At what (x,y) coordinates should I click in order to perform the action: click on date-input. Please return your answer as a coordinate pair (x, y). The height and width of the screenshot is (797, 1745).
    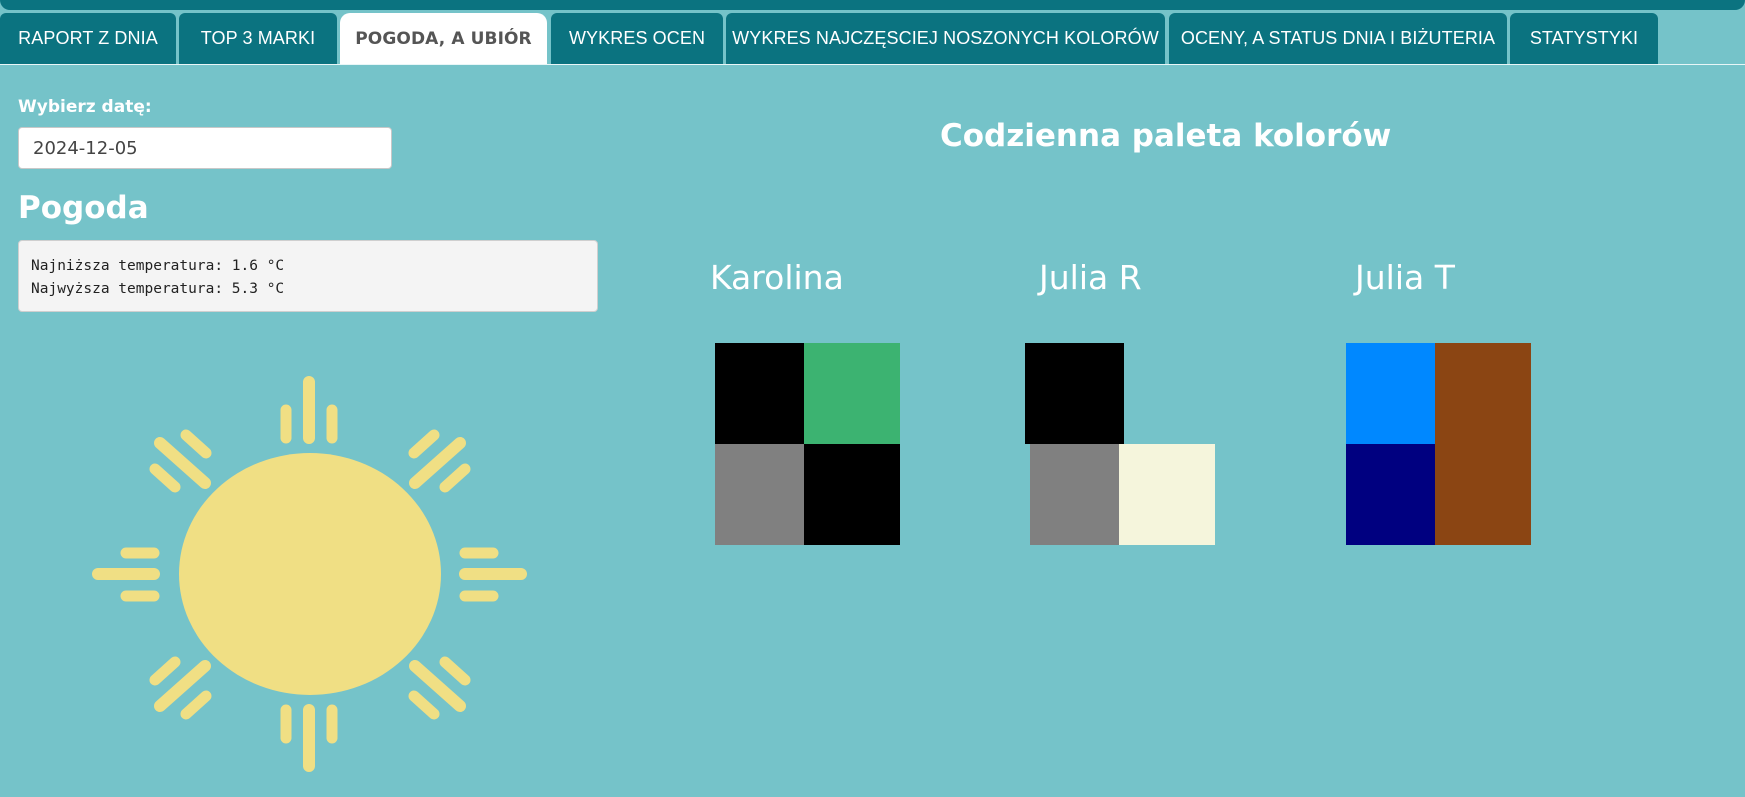
    Looking at the image, I should click on (205, 148).